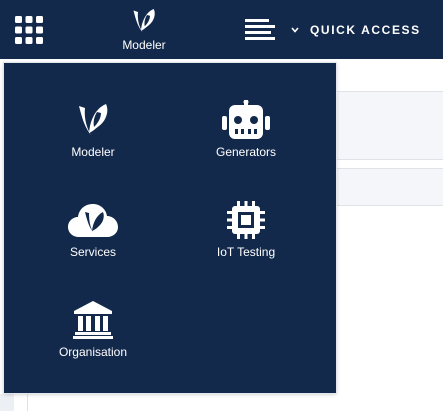  I want to click on menu-lines-icon, so click(260, 30).